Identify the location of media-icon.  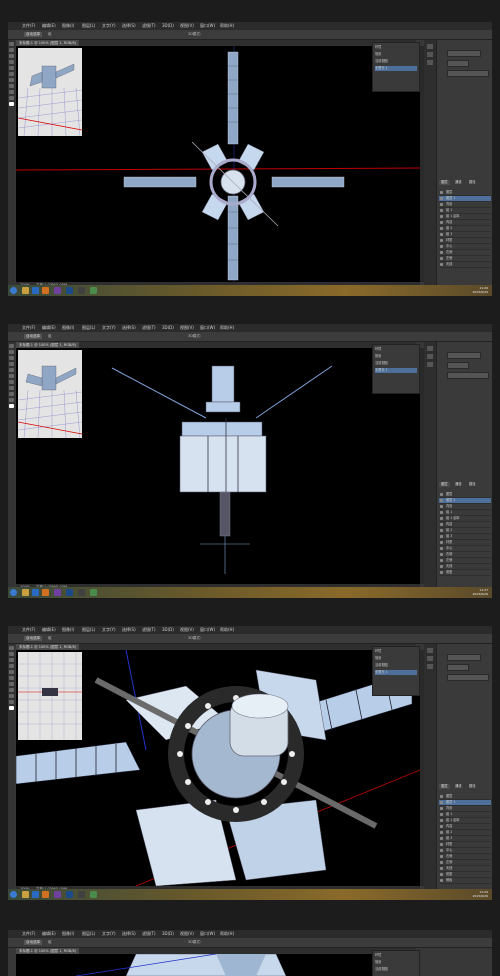
(45, 592).